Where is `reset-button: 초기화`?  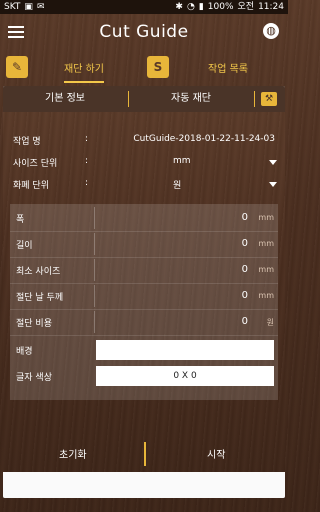
reset-button: 초기화 is located at coordinates (73, 453).